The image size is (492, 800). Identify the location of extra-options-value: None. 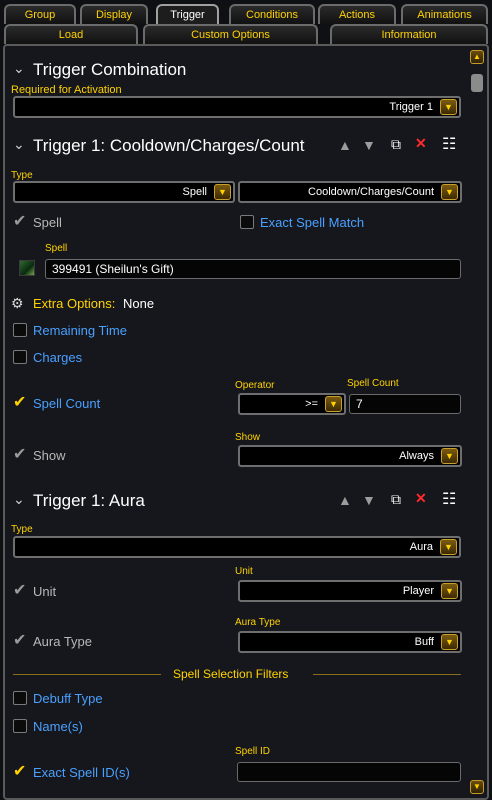
(139, 303).